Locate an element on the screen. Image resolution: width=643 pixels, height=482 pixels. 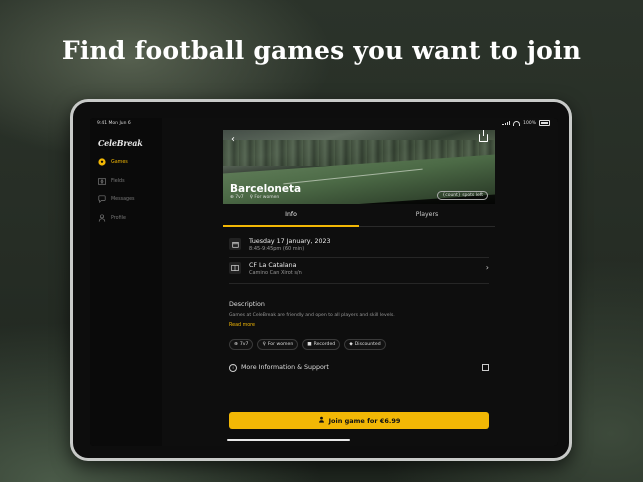
more-info-row: i More Information & Support is located at coordinates (359, 370).